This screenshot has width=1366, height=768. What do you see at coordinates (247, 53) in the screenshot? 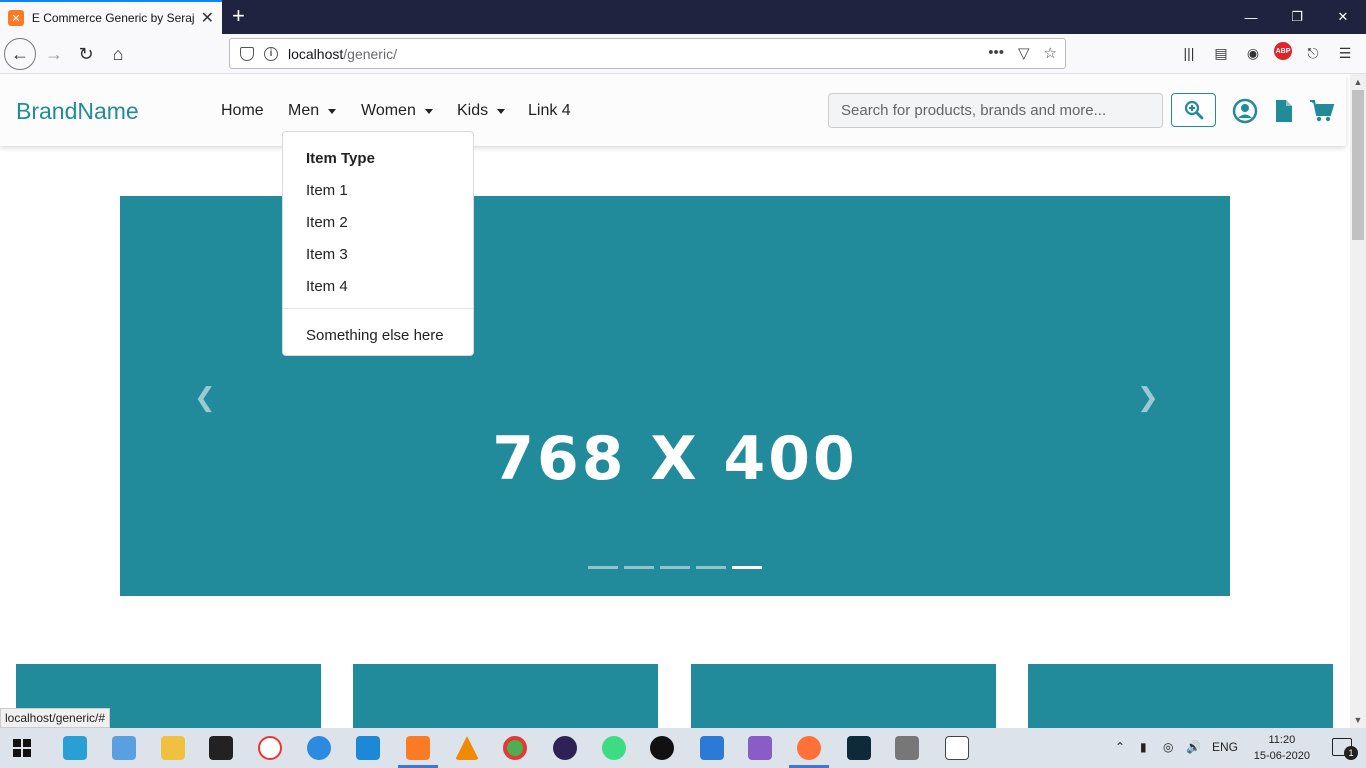
I see `shield-icon` at bounding box center [247, 53].